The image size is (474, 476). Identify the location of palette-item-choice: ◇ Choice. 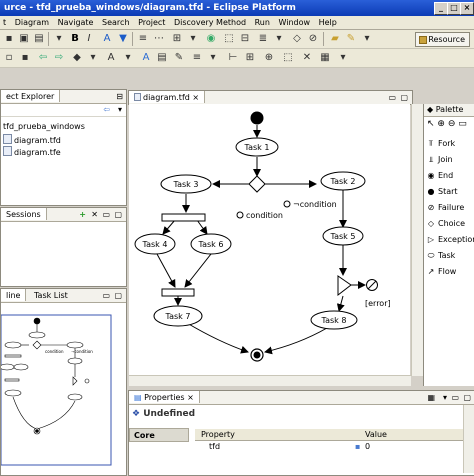
(445, 224).